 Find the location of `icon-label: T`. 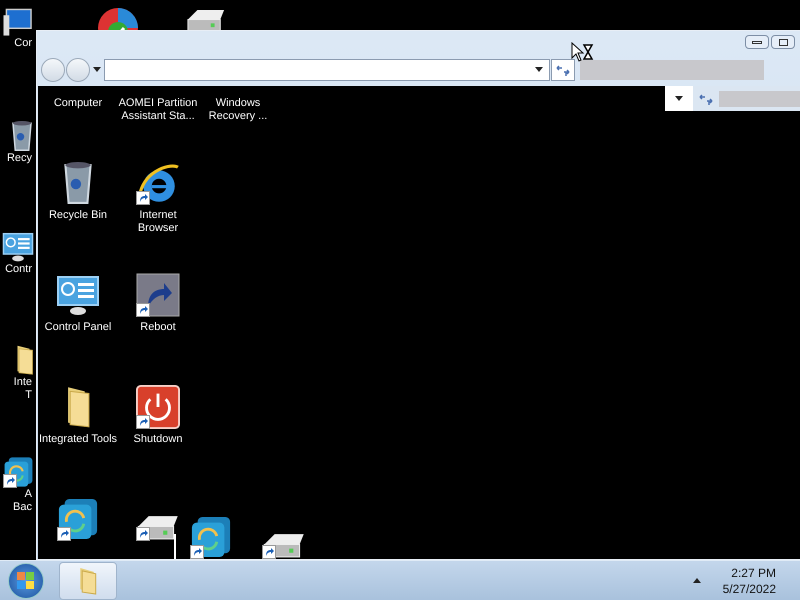

icon-label: T is located at coordinates (28, 395).